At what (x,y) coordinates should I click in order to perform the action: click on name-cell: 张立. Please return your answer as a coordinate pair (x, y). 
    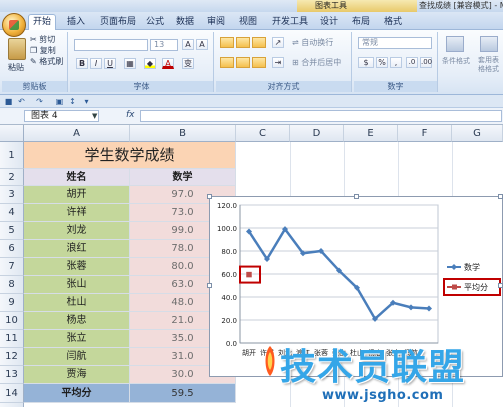
    Looking at the image, I should click on (77, 339).